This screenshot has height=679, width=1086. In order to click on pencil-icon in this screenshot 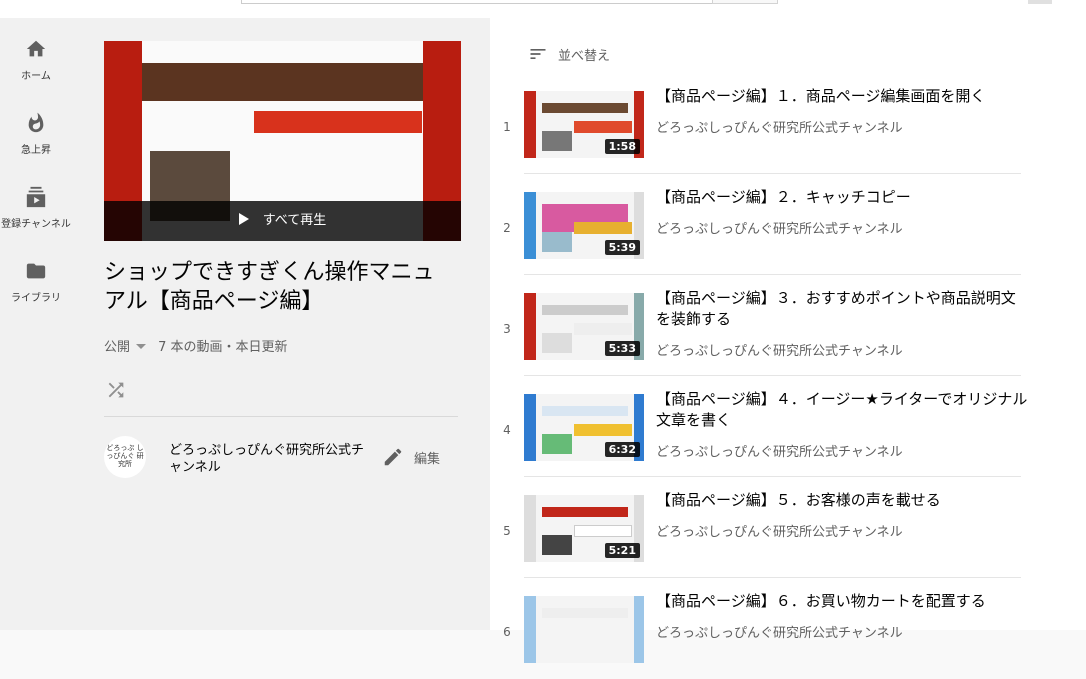, I will do `click(393, 457)`.